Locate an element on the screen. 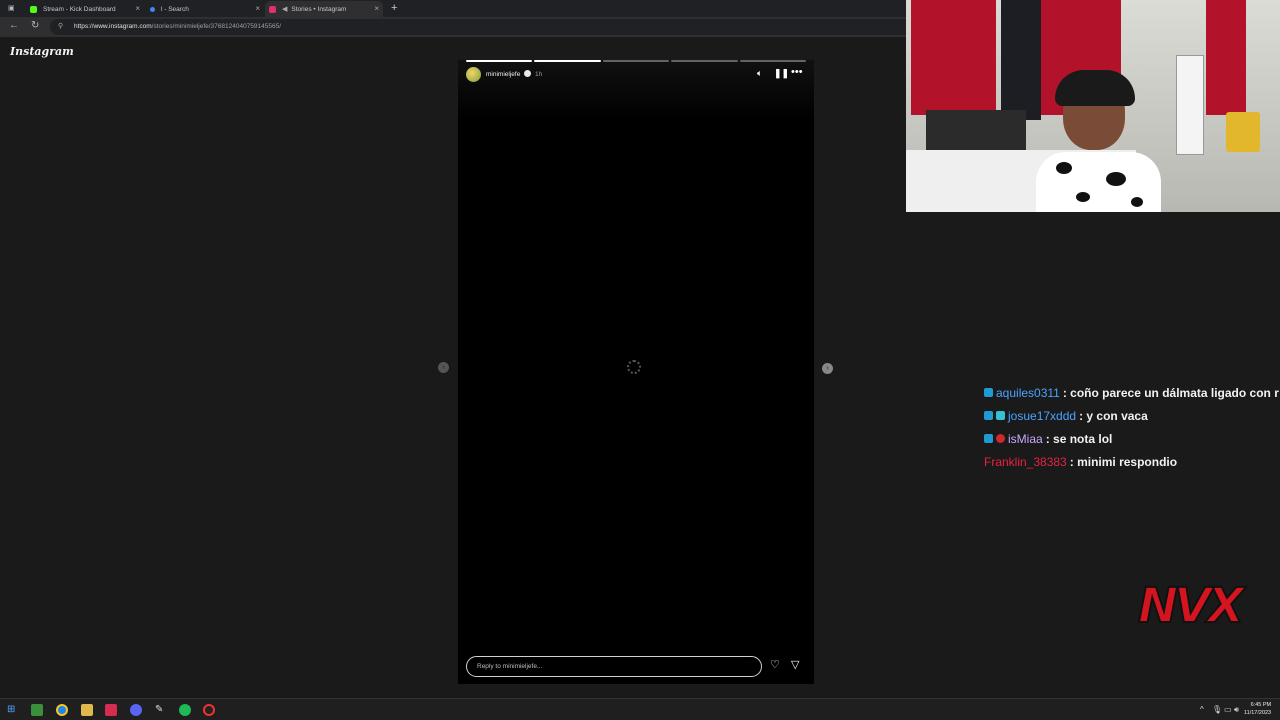  nvx-logo: NVX is located at coordinates (1206, 606).